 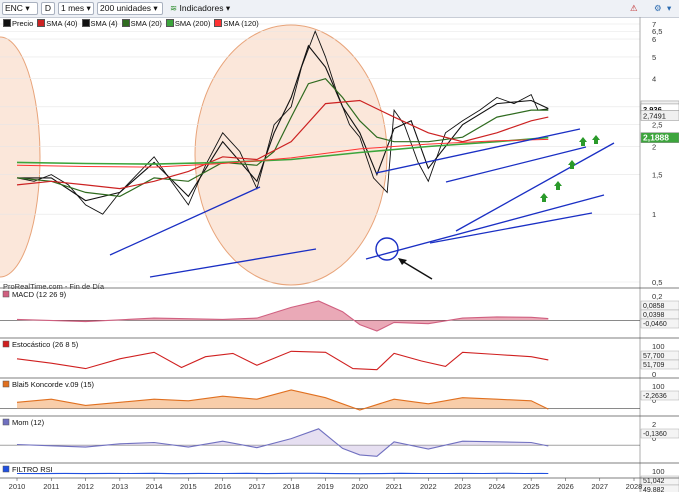 I want to click on koncorde-value-label: -2,2636, so click(x=655, y=396).